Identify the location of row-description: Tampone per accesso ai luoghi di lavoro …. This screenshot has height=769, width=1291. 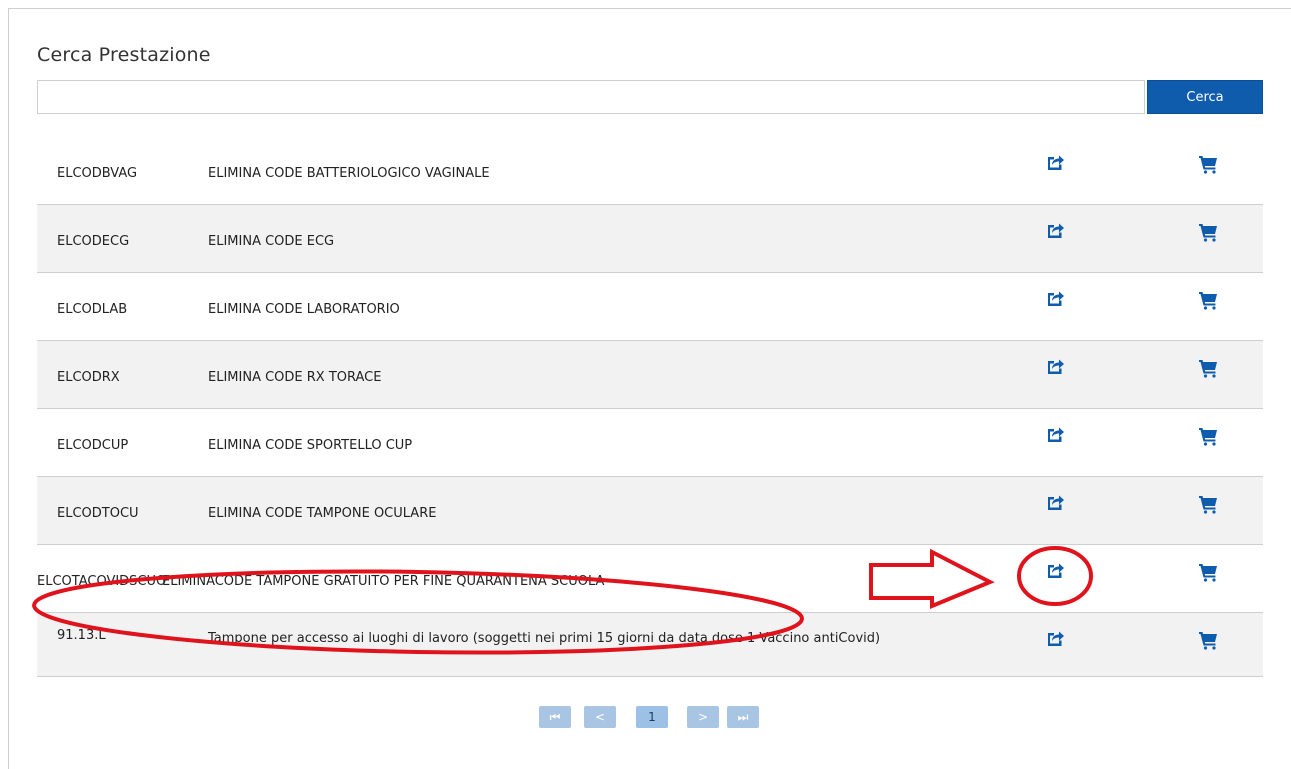
(544, 638).